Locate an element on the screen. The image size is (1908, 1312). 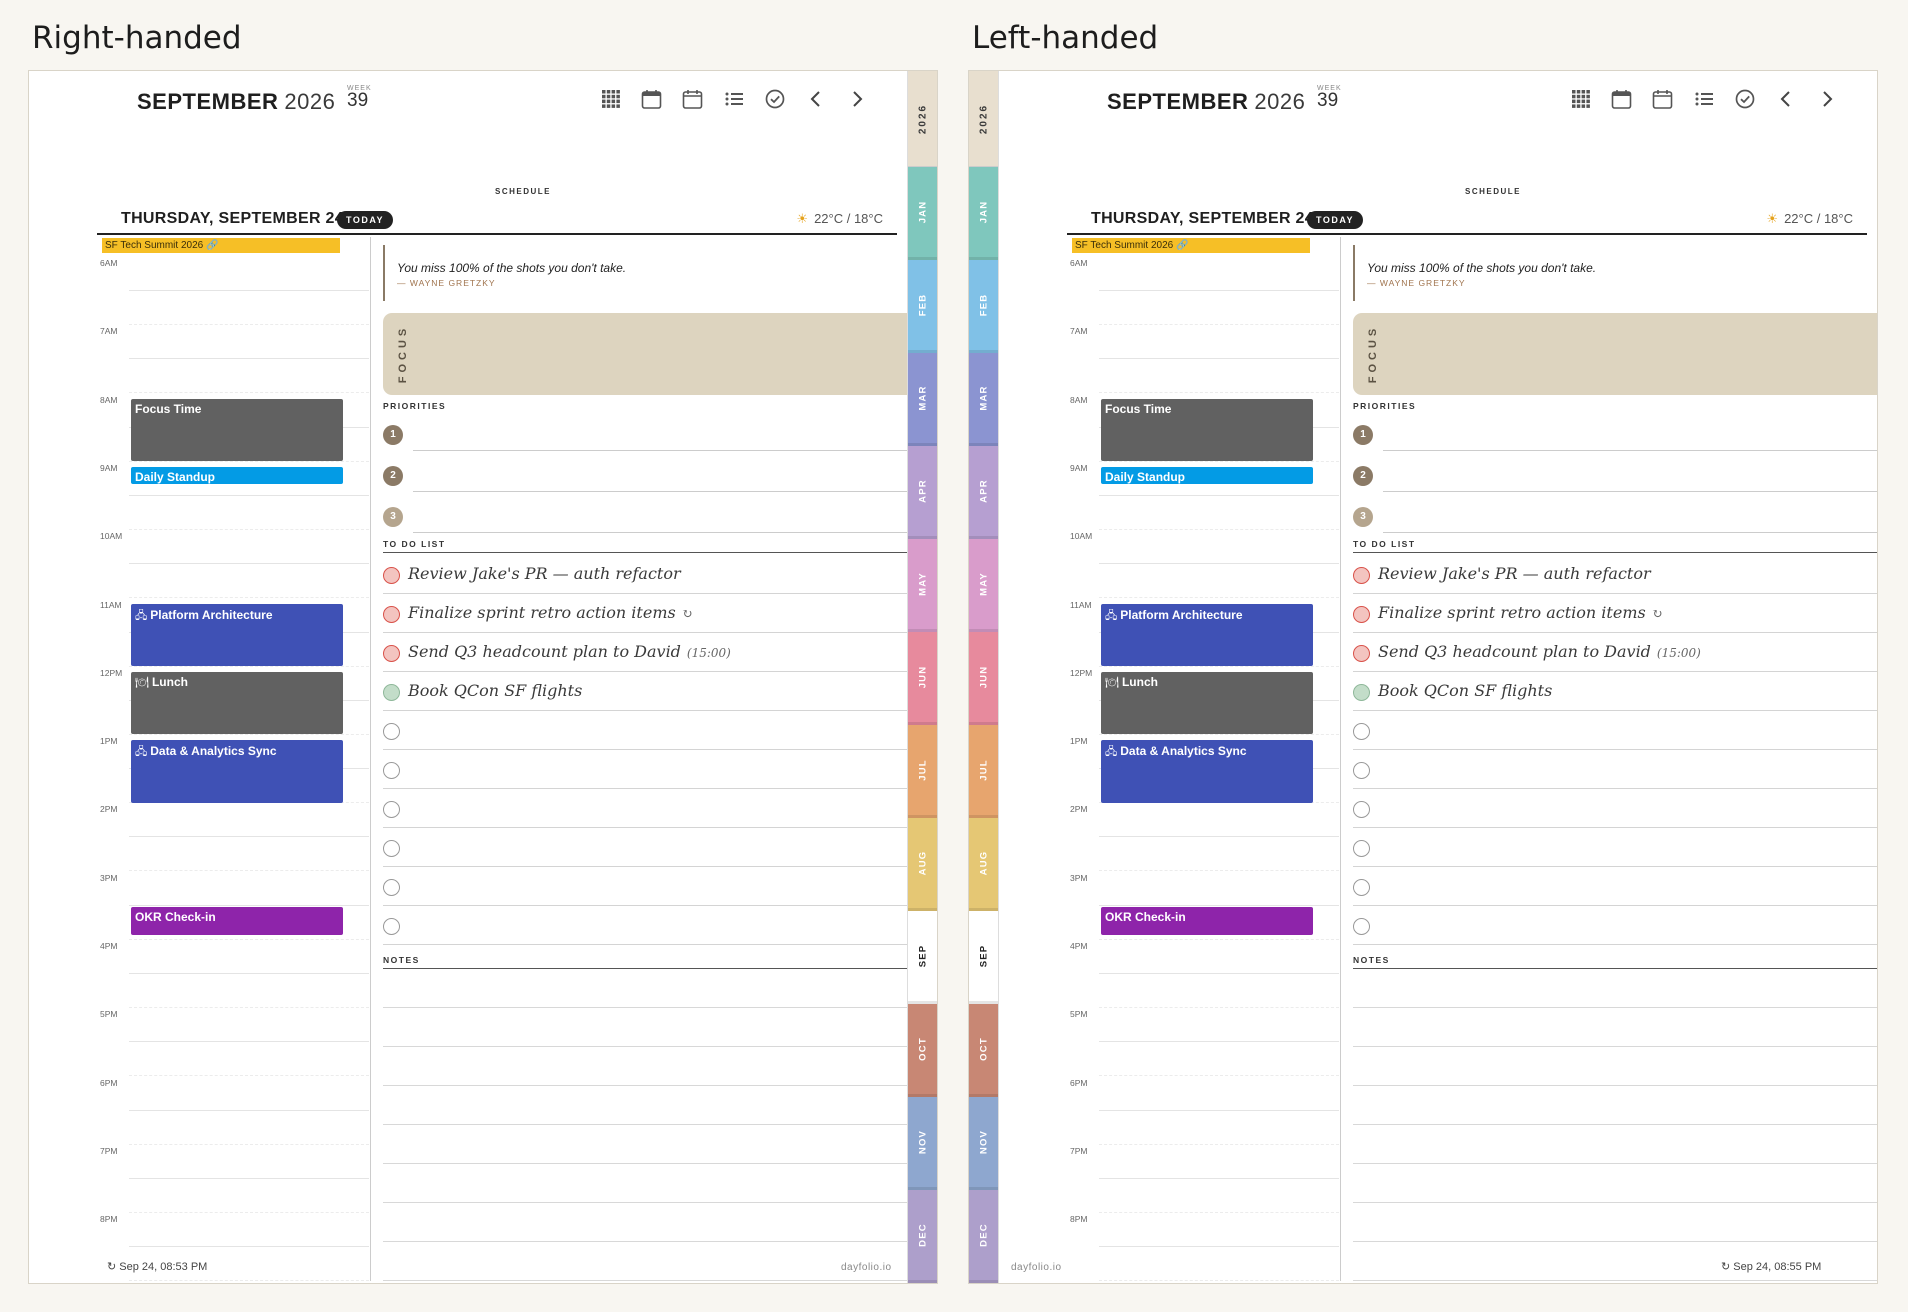
tab-month-feb: FEB is located at coordinates (983, 306).